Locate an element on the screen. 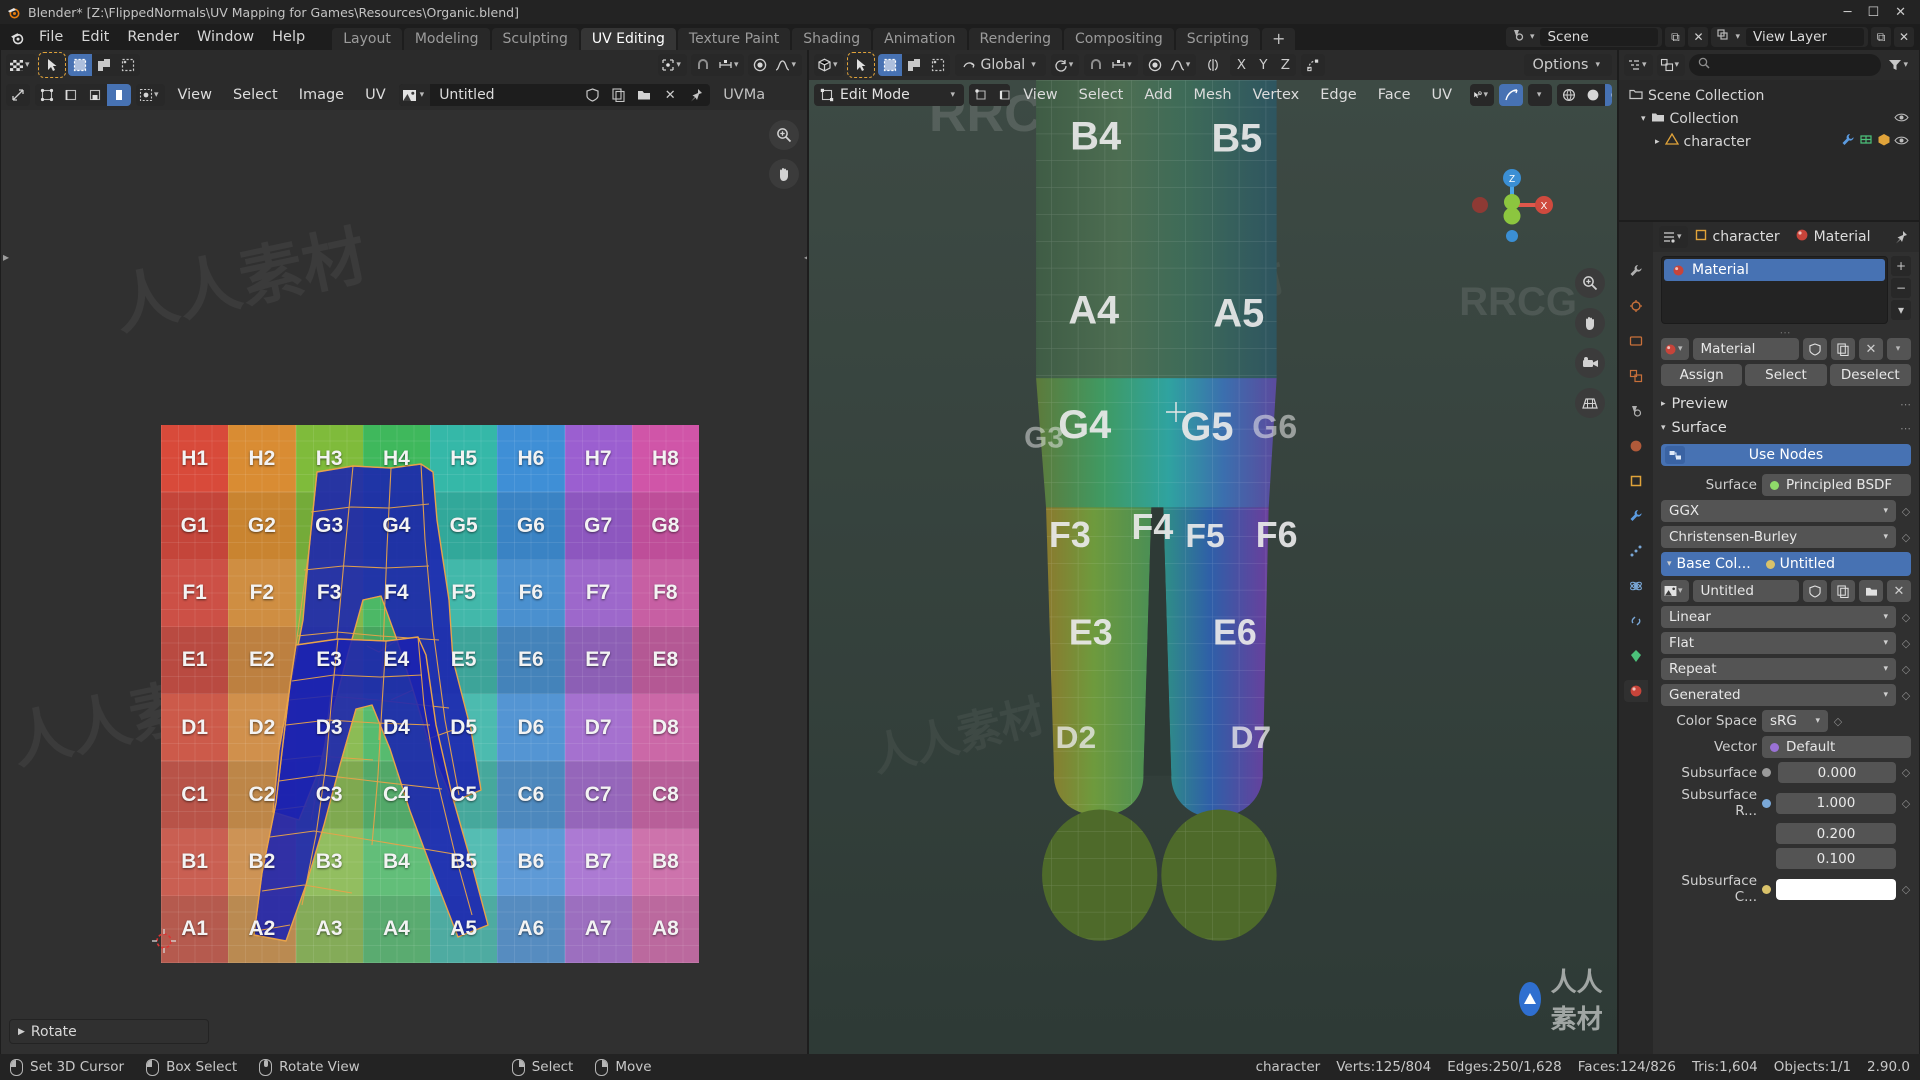 This screenshot has height=1080, width=1920. workspace-tab-animation: Animation is located at coordinates (920, 39).